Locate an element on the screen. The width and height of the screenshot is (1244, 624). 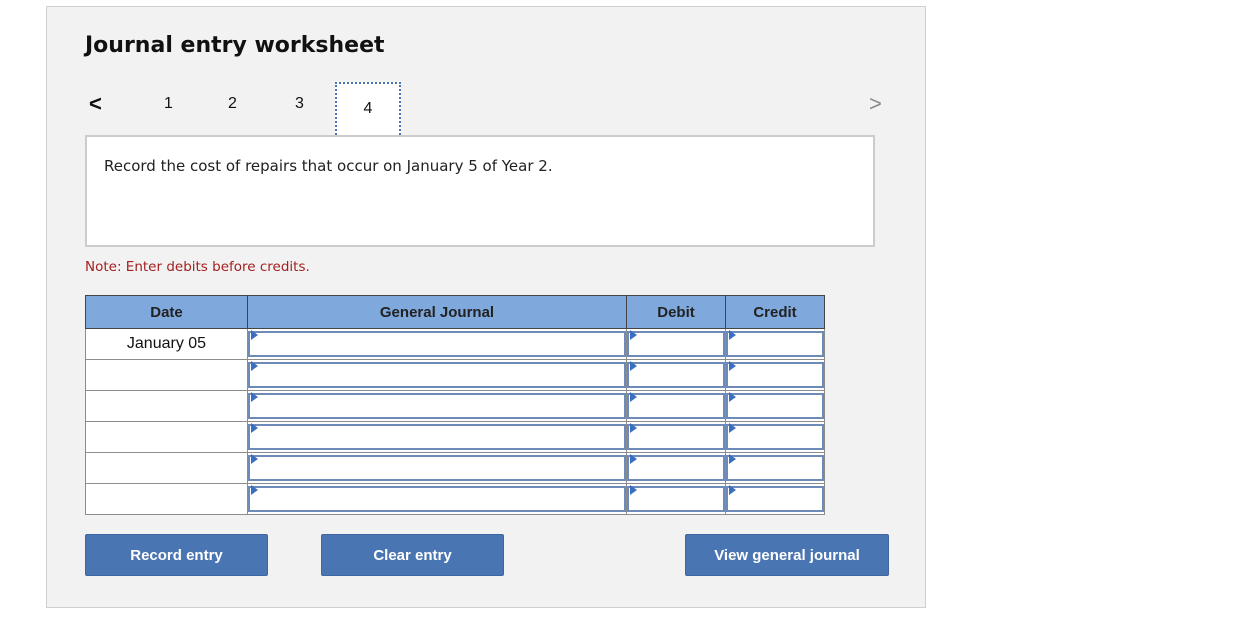
note-text: Note: Enter debits before credits. is located at coordinates (197, 267).